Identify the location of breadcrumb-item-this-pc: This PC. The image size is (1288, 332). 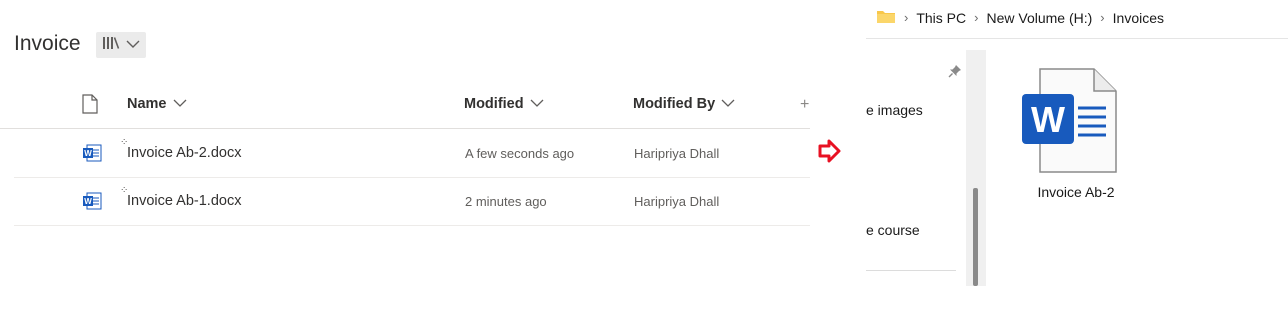
(941, 18).